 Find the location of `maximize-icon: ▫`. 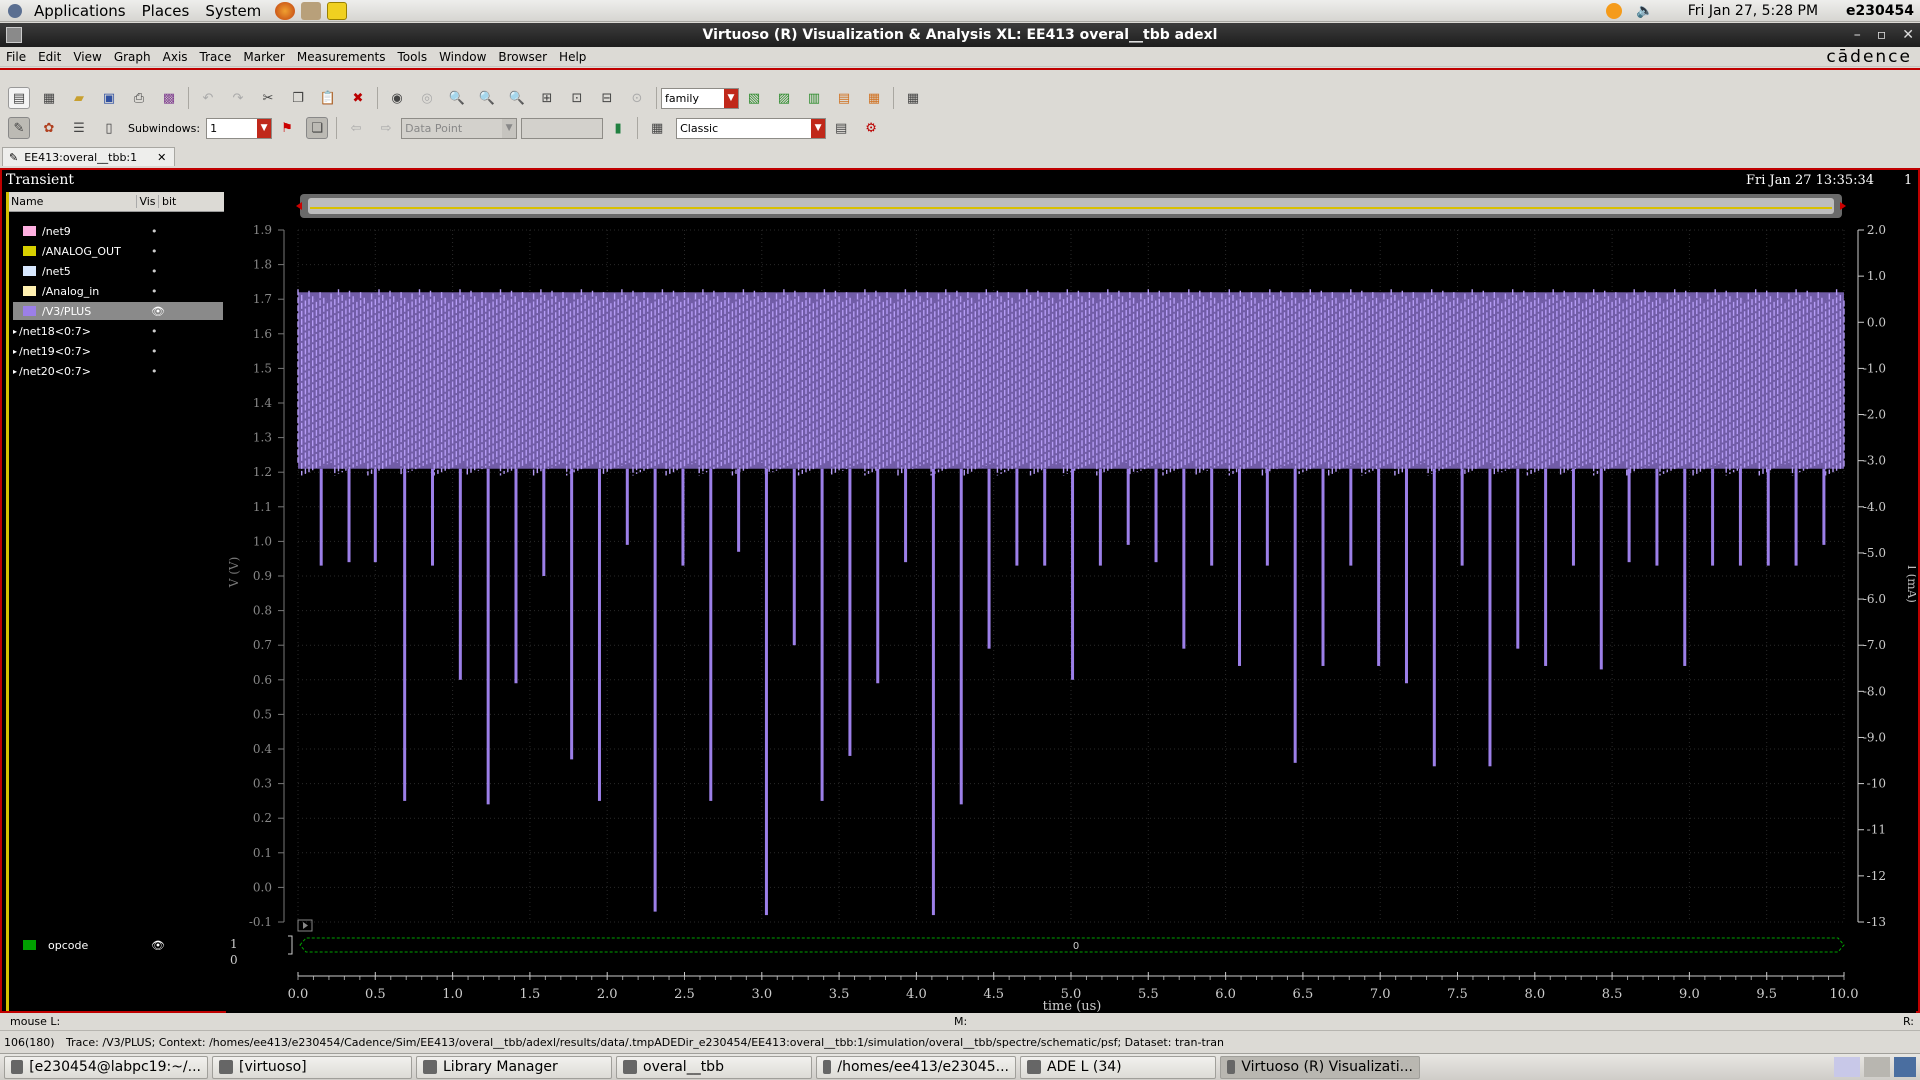

maximize-icon: ▫ is located at coordinates (1882, 35).